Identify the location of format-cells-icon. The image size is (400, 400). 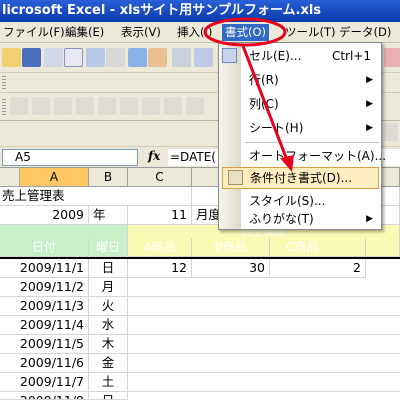
(229, 55).